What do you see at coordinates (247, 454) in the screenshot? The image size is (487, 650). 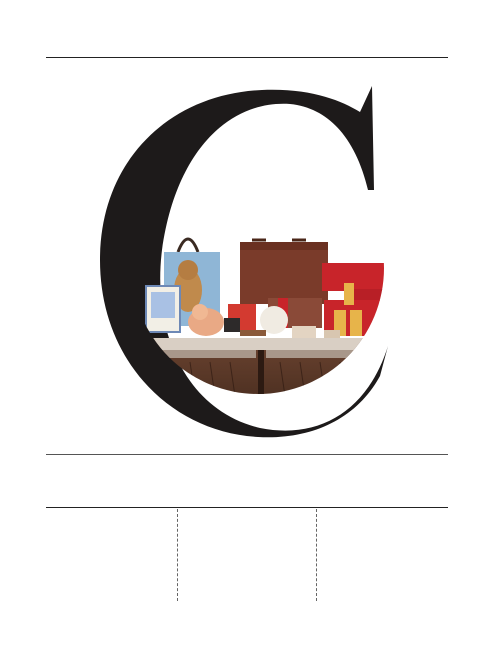 I see `middle-rule` at bounding box center [247, 454].